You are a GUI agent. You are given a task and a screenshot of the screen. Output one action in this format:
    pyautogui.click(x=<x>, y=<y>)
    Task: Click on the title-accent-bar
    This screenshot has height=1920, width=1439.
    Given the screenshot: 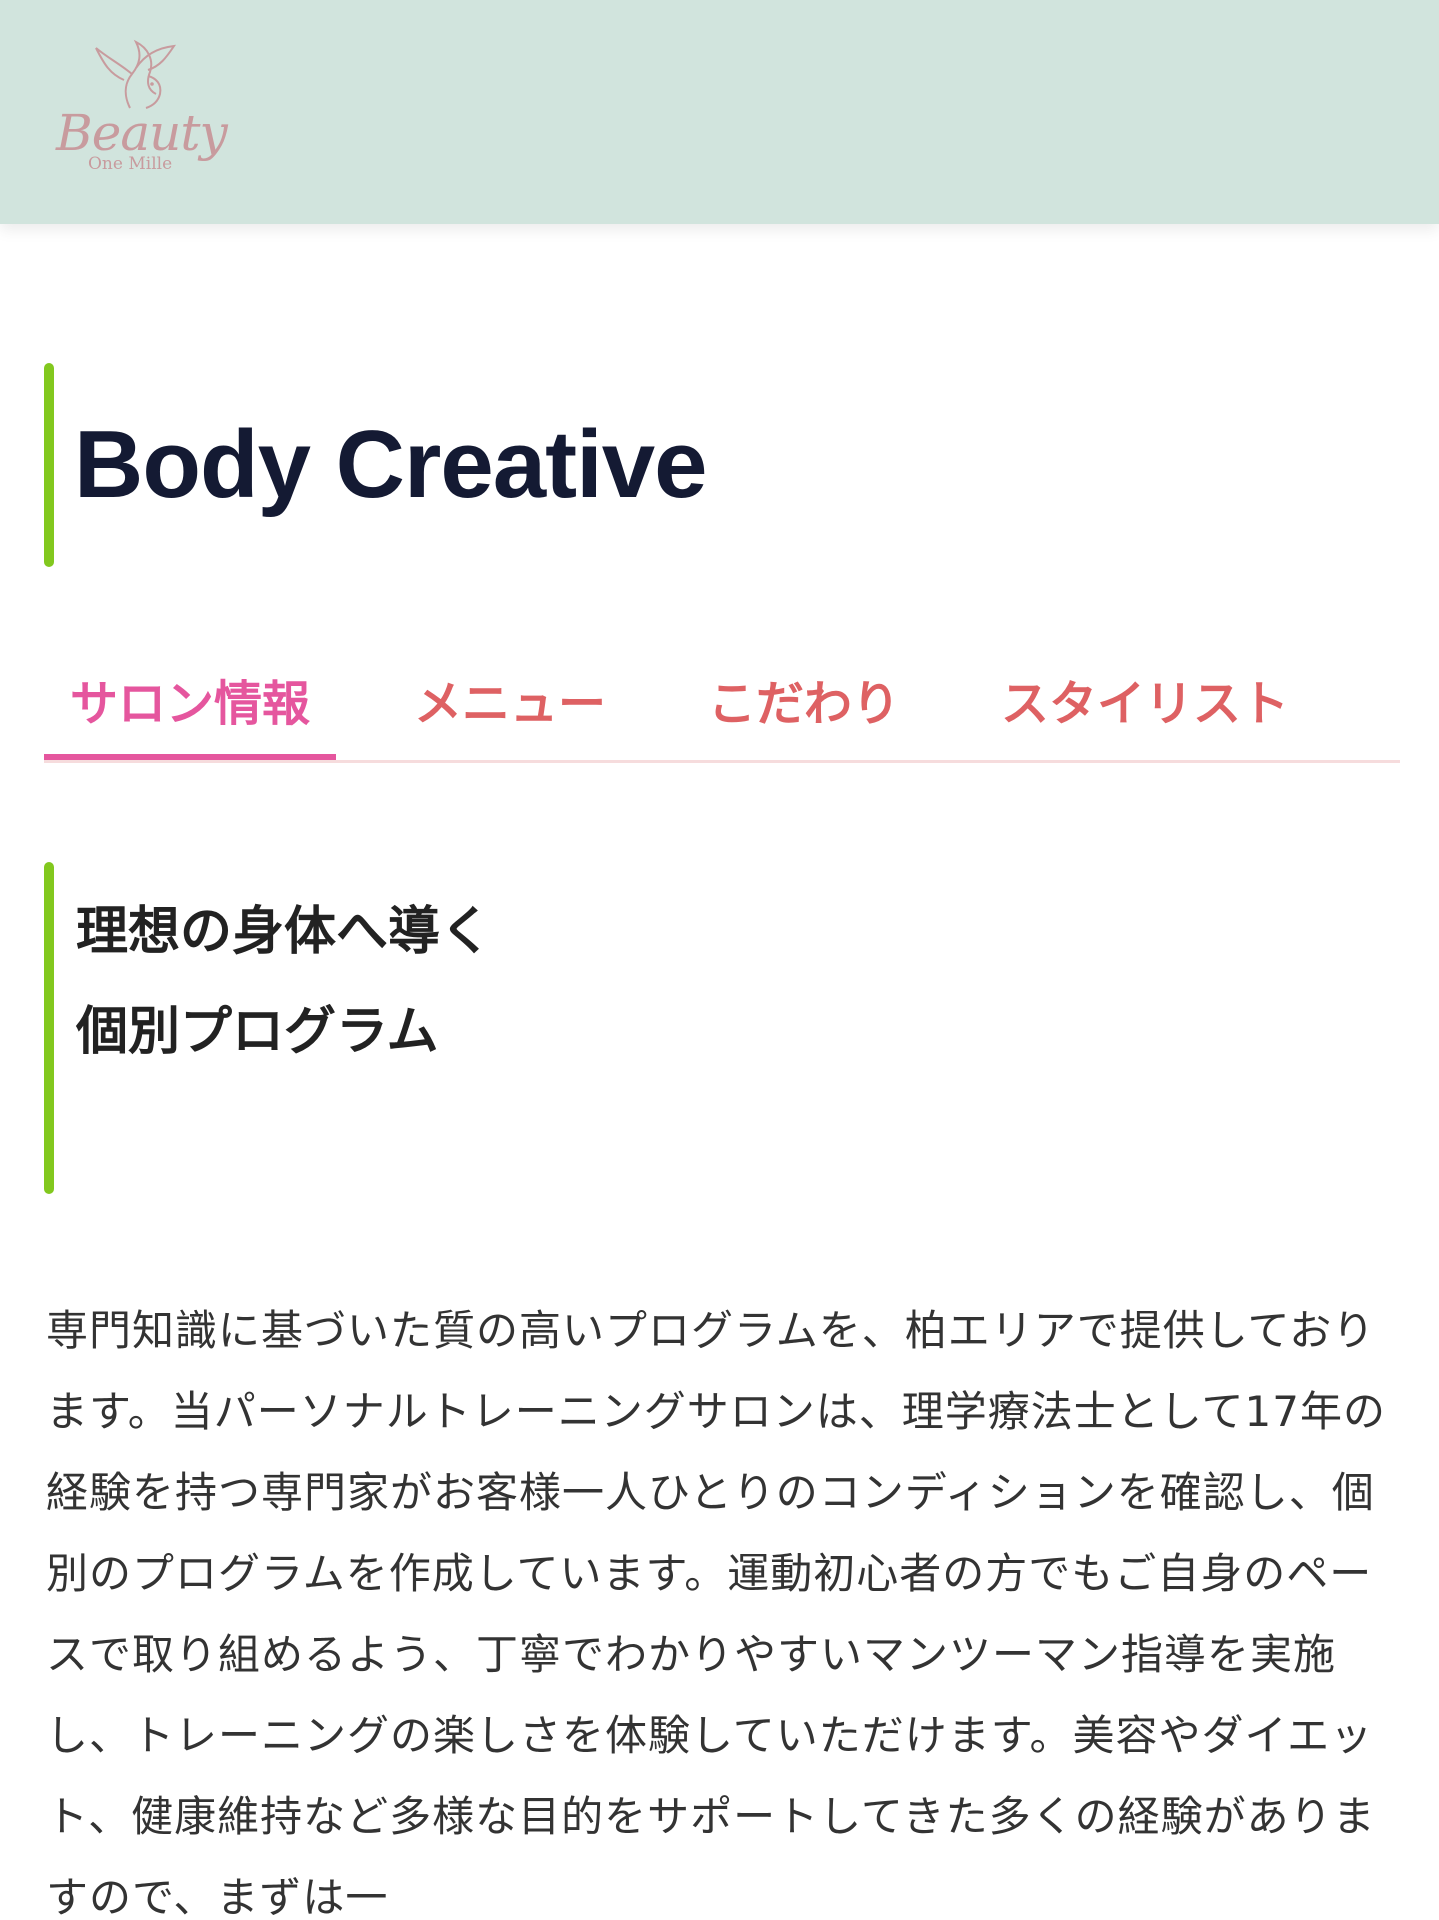 What is the action you would take?
    pyautogui.click(x=49, y=465)
    